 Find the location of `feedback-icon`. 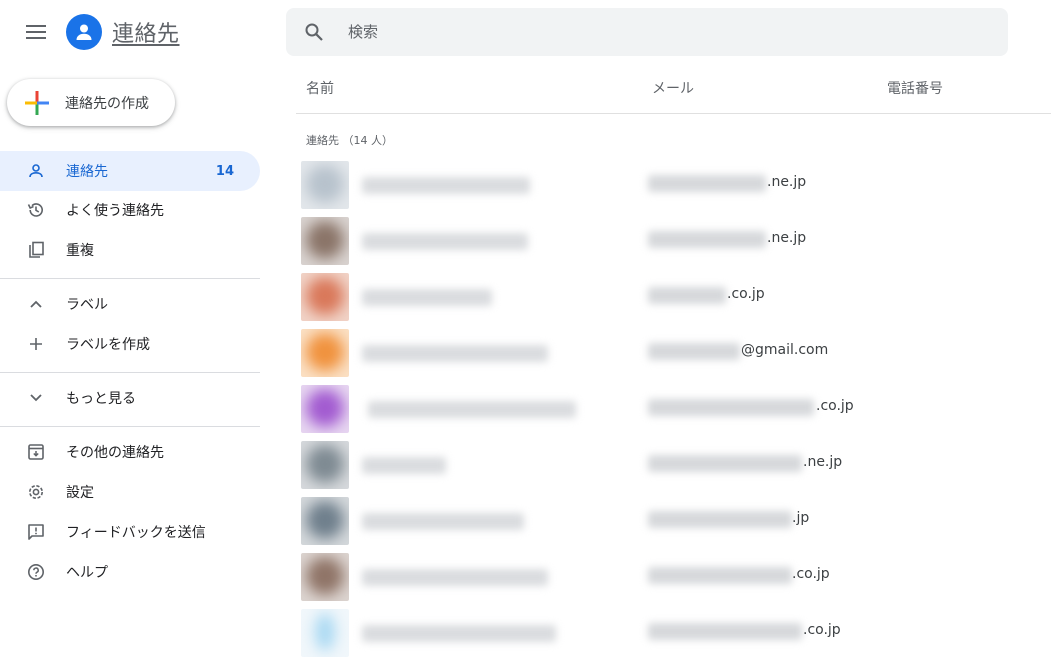

feedback-icon is located at coordinates (36, 532).